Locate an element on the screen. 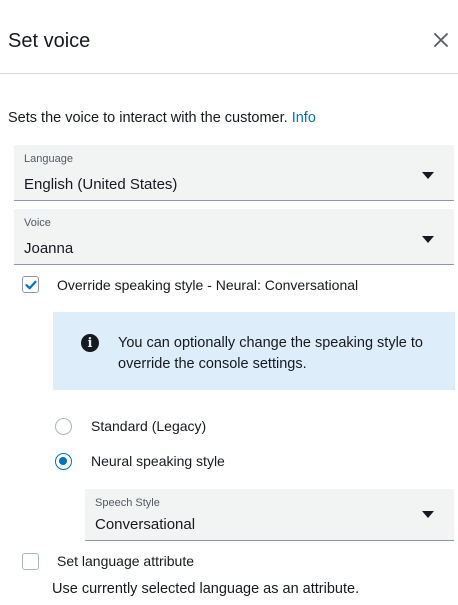 The width and height of the screenshot is (458, 605). voice-label: Voice is located at coordinates (37, 223).